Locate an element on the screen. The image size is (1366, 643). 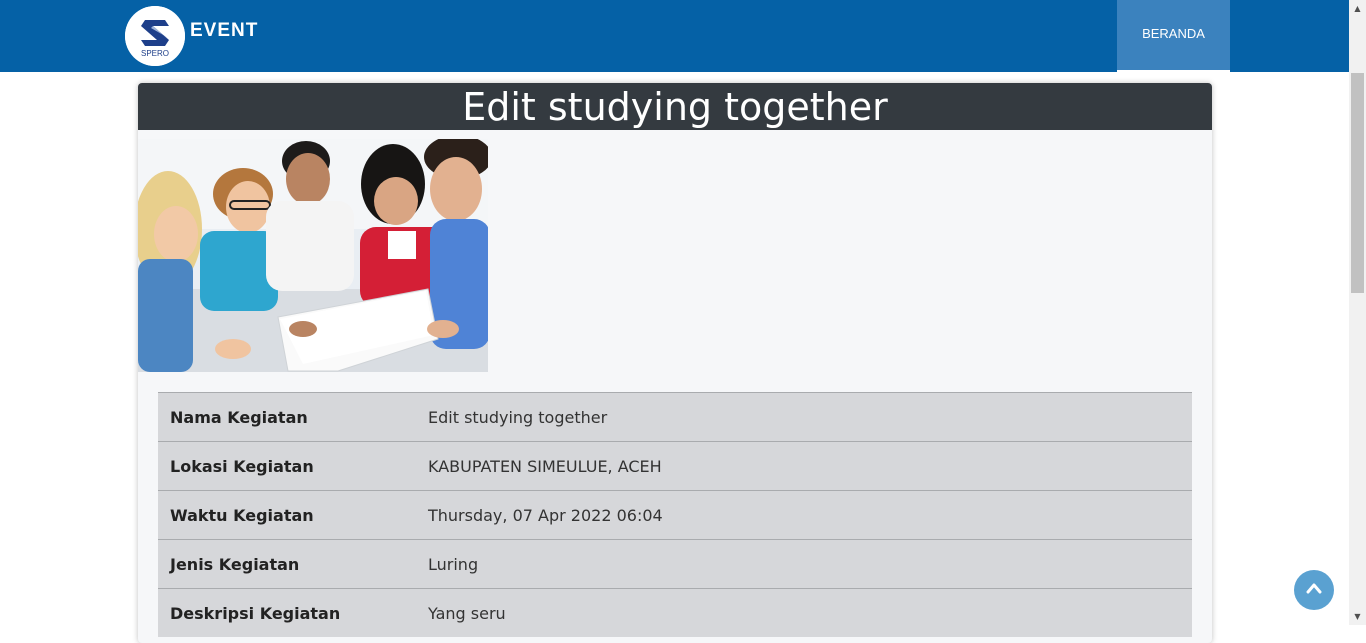
top-navbar: SPERO EVENT BERANDA is located at coordinates (674, 36).